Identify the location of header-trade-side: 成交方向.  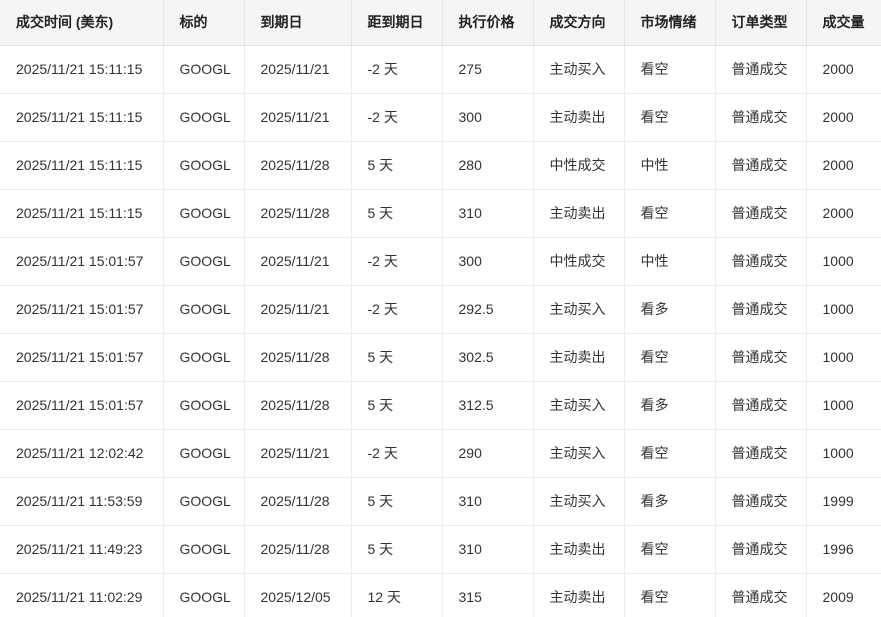
(579, 23).